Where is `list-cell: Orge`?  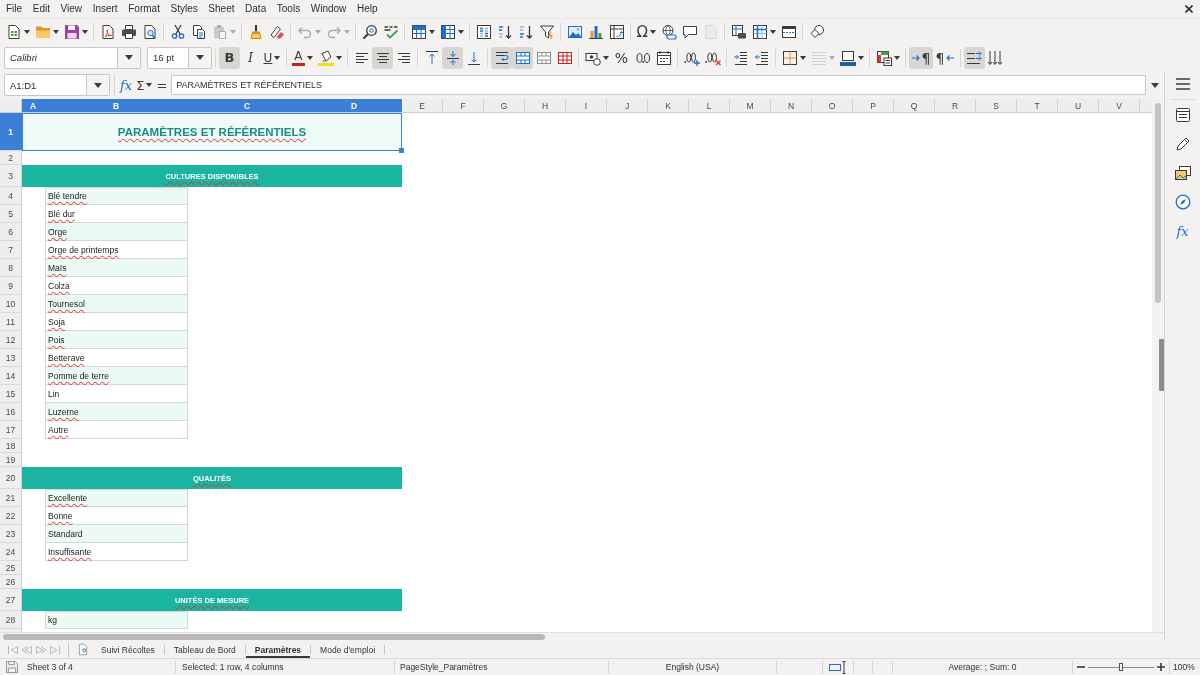 list-cell: Orge is located at coordinates (116, 232).